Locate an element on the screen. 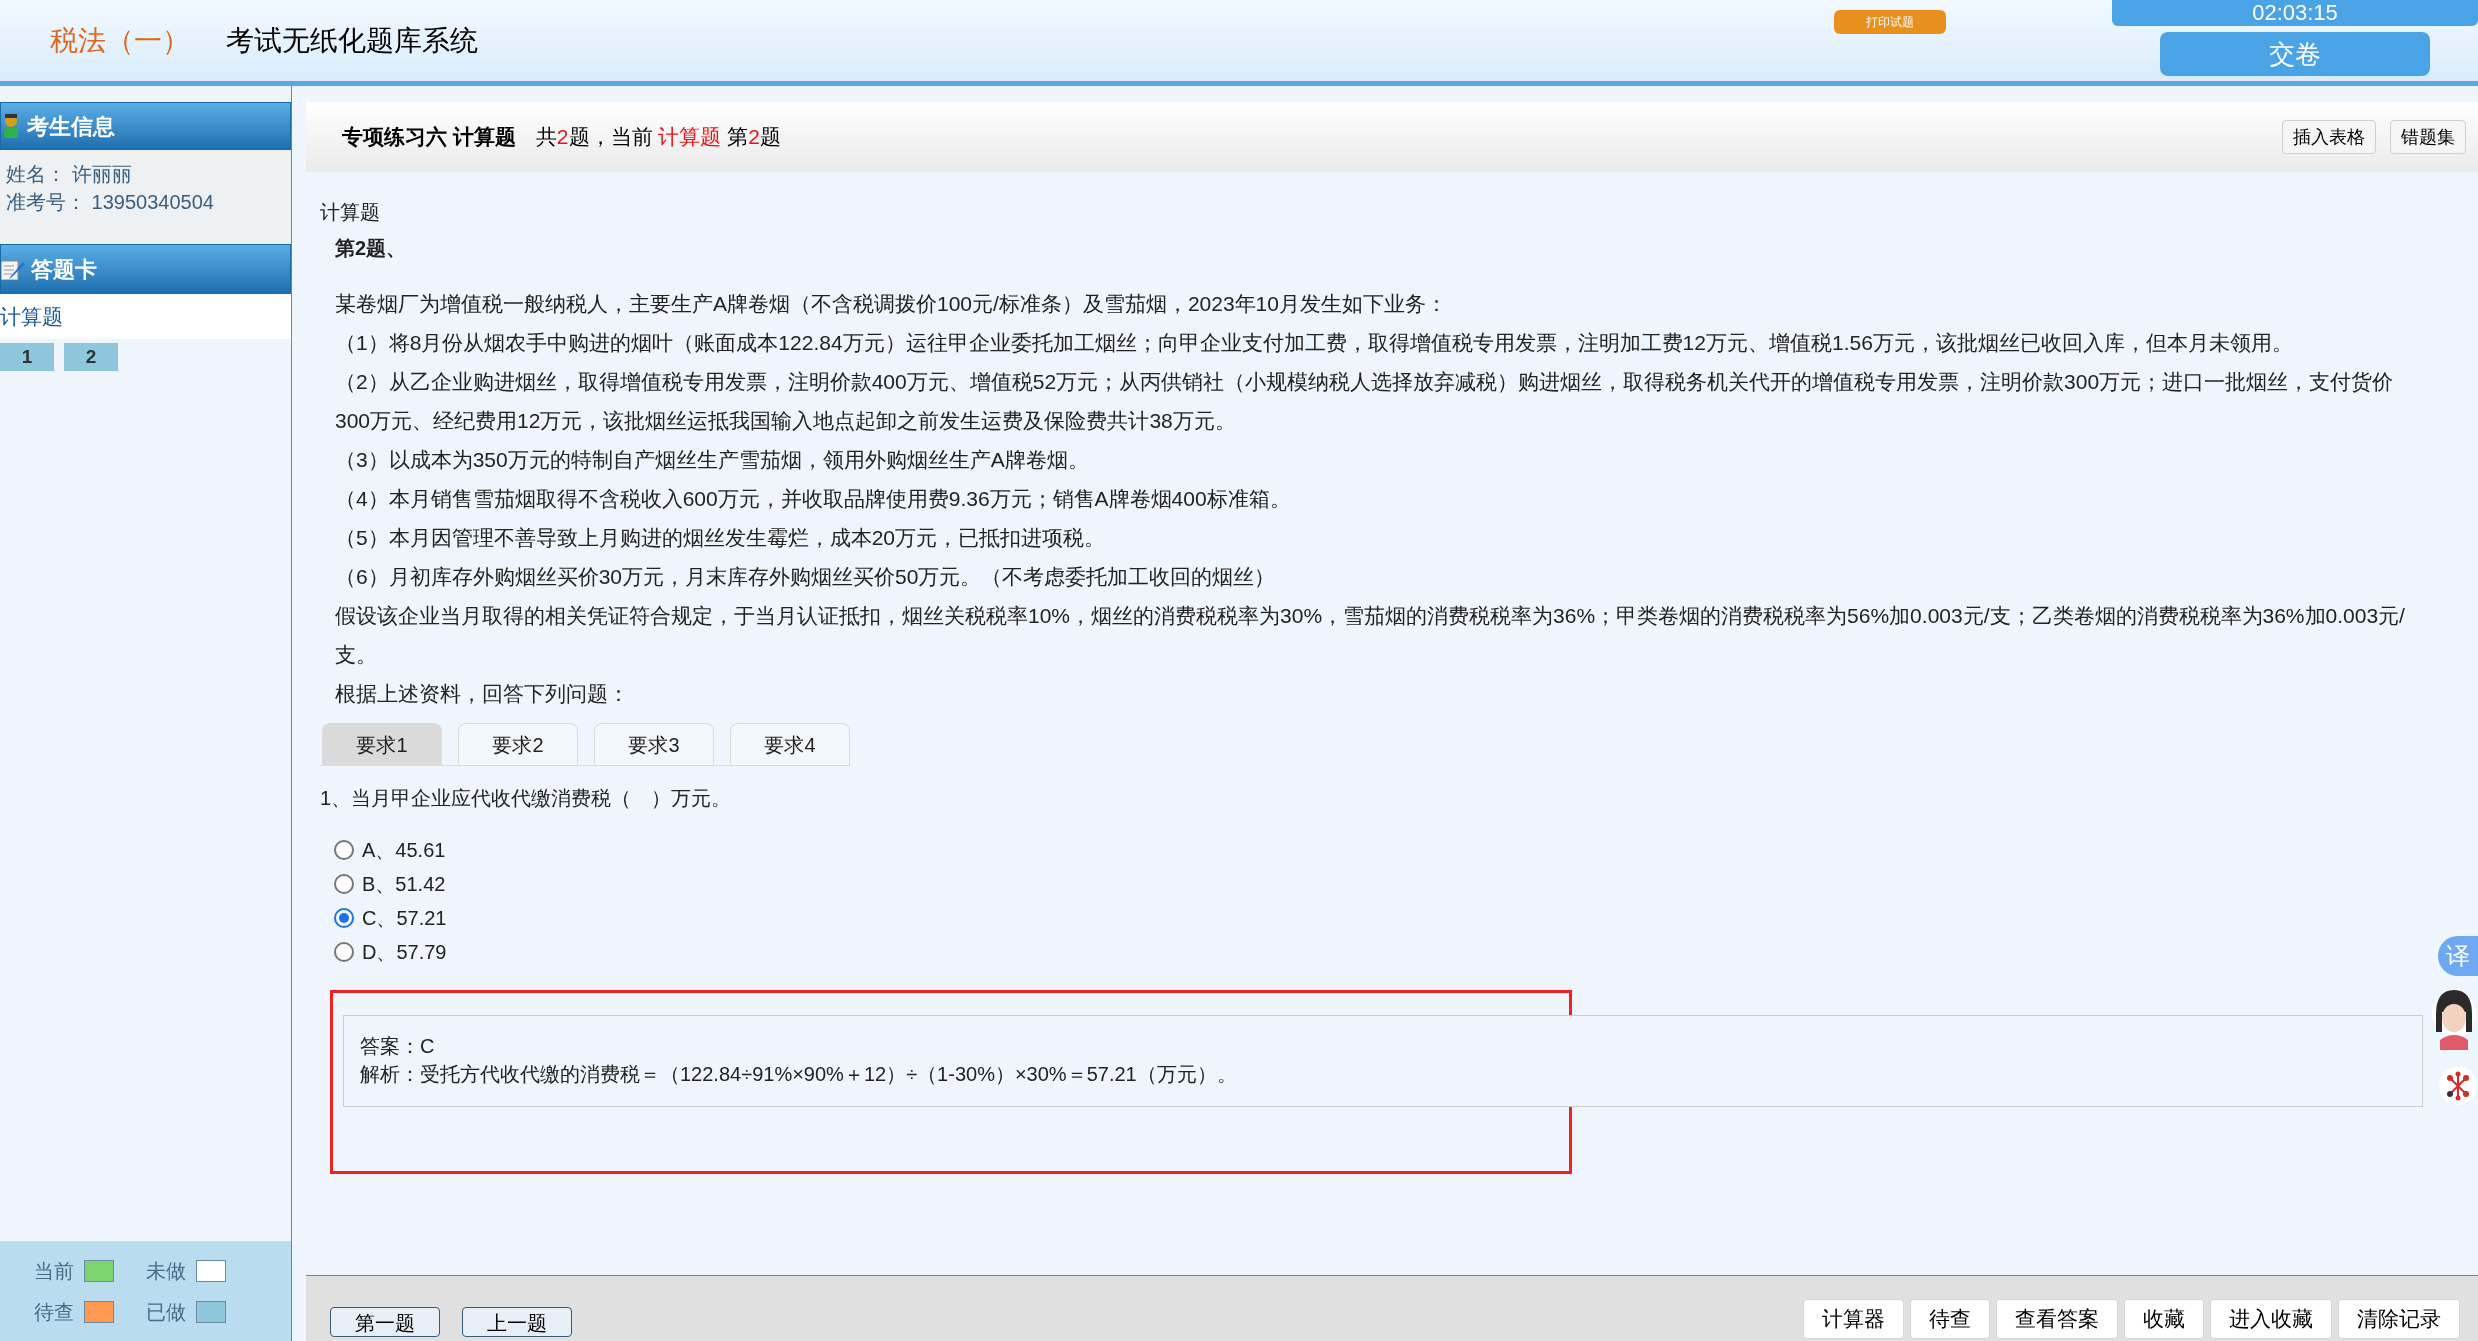 The image size is (2478, 1341). requirement-tab: 要求1 is located at coordinates (382, 744).